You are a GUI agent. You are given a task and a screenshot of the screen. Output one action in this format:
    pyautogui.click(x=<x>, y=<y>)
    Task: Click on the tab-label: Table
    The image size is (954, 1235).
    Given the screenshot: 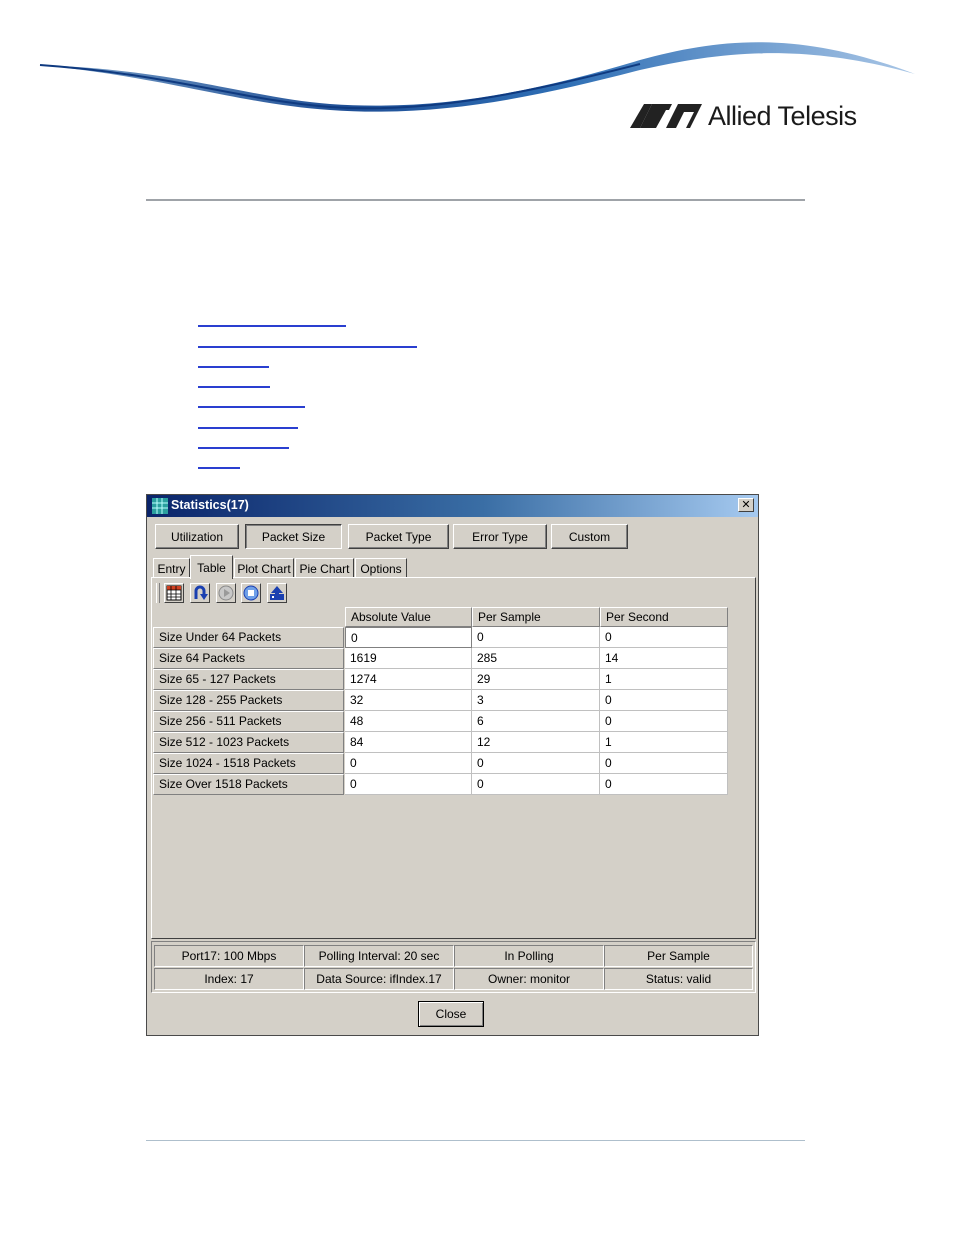 What is the action you would take?
    pyautogui.click(x=211, y=567)
    